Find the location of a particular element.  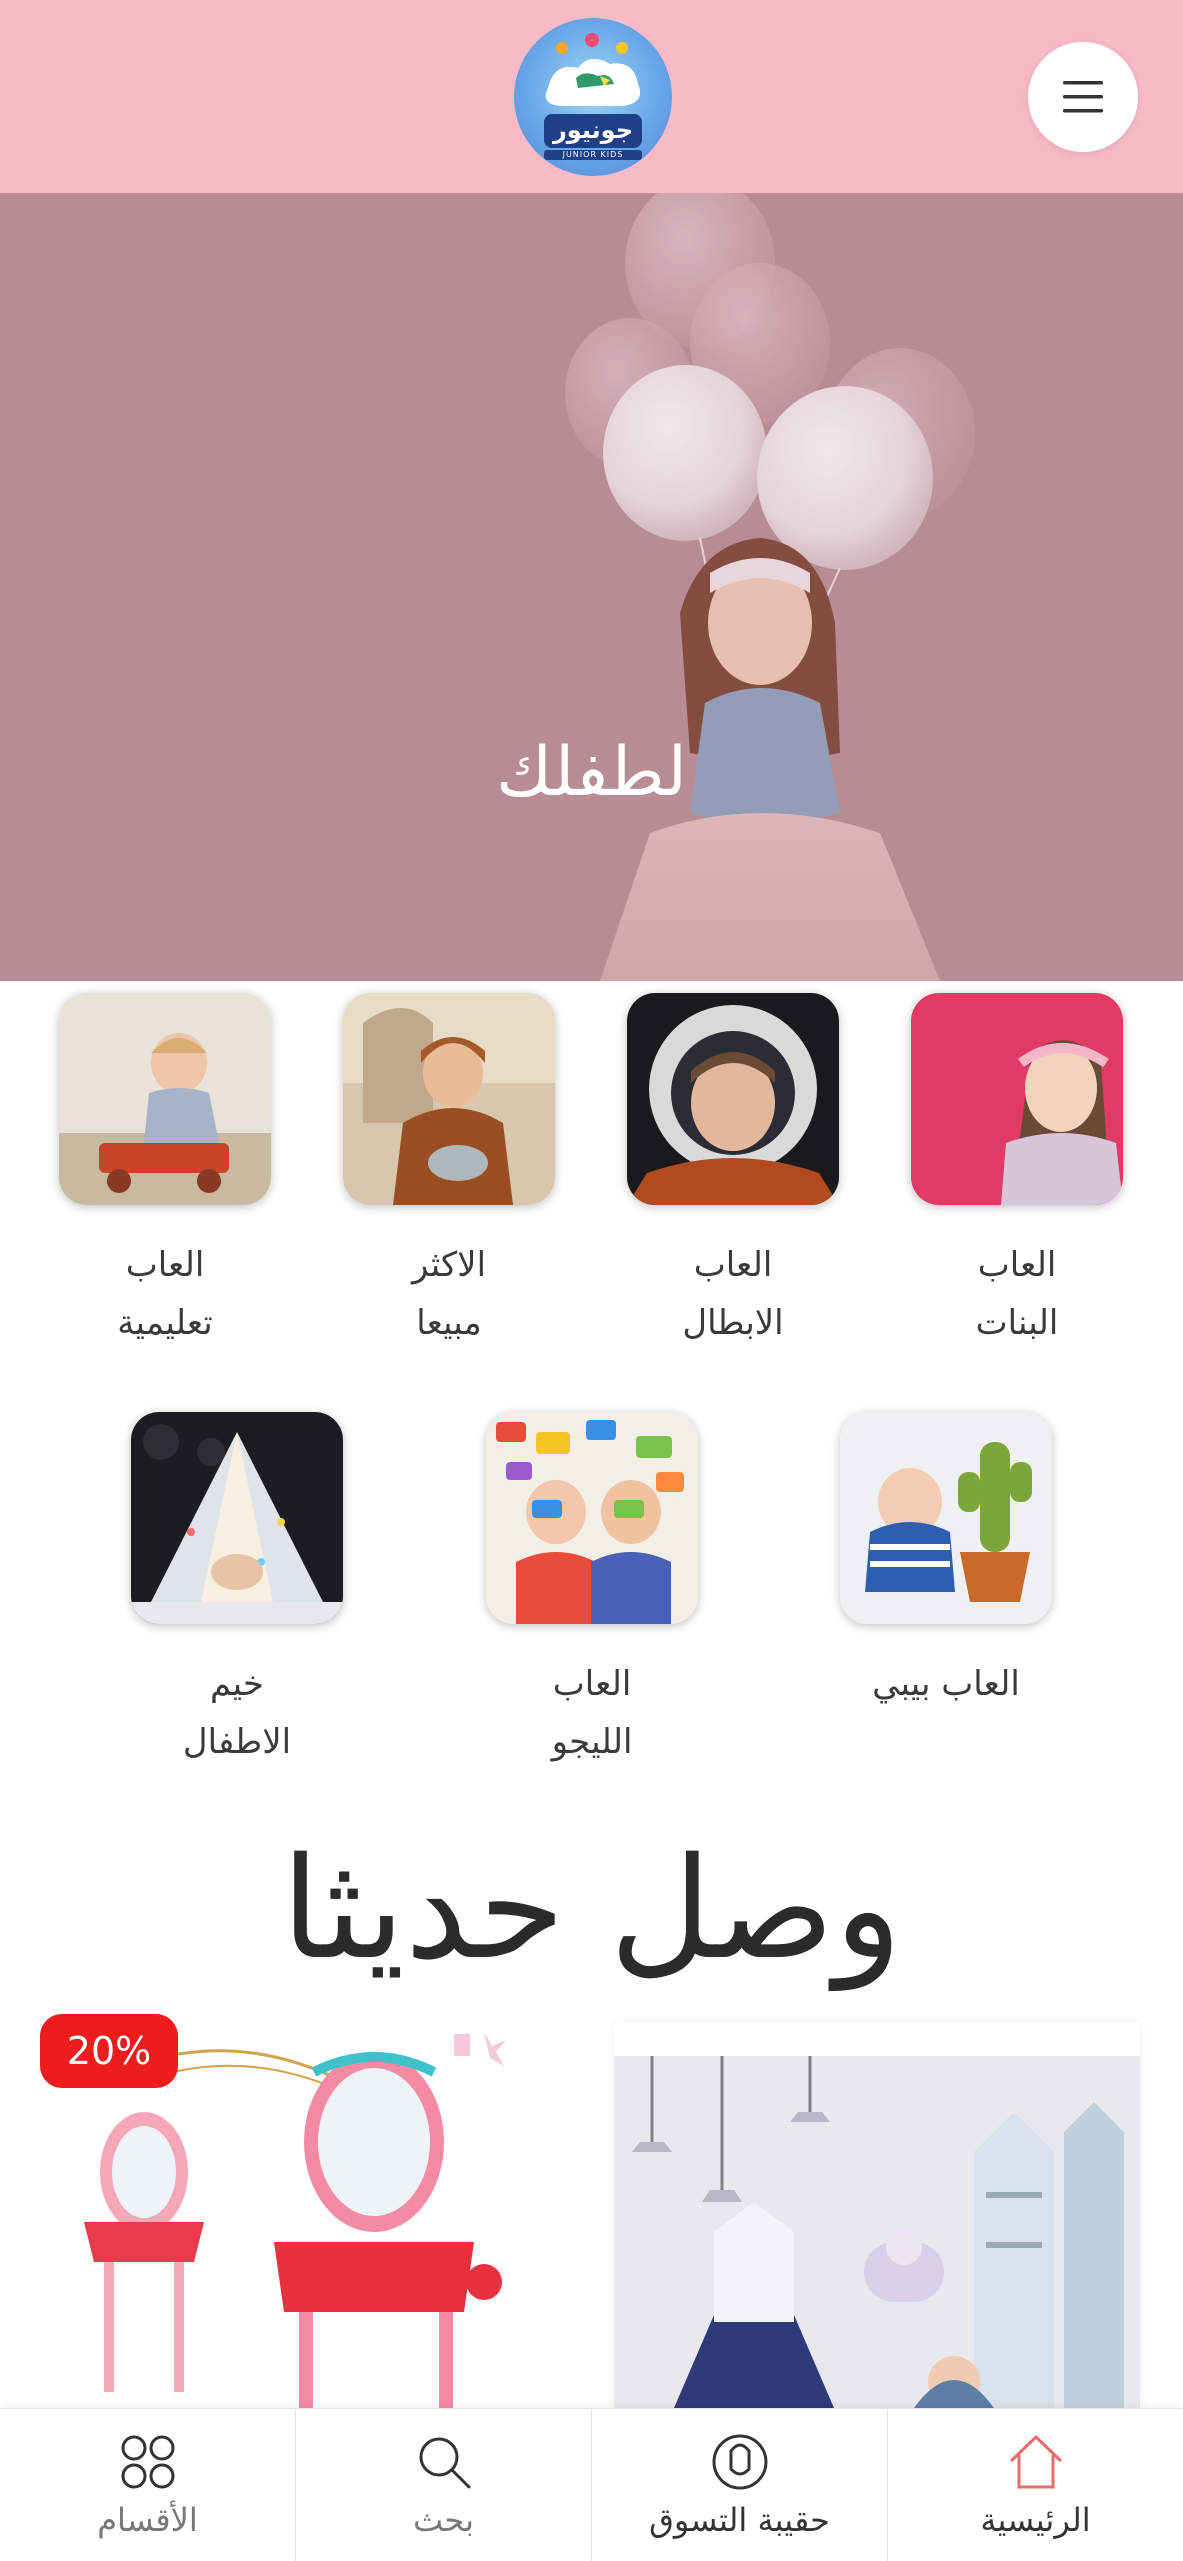

hamburger-icon is located at coordinates (1083, 97).